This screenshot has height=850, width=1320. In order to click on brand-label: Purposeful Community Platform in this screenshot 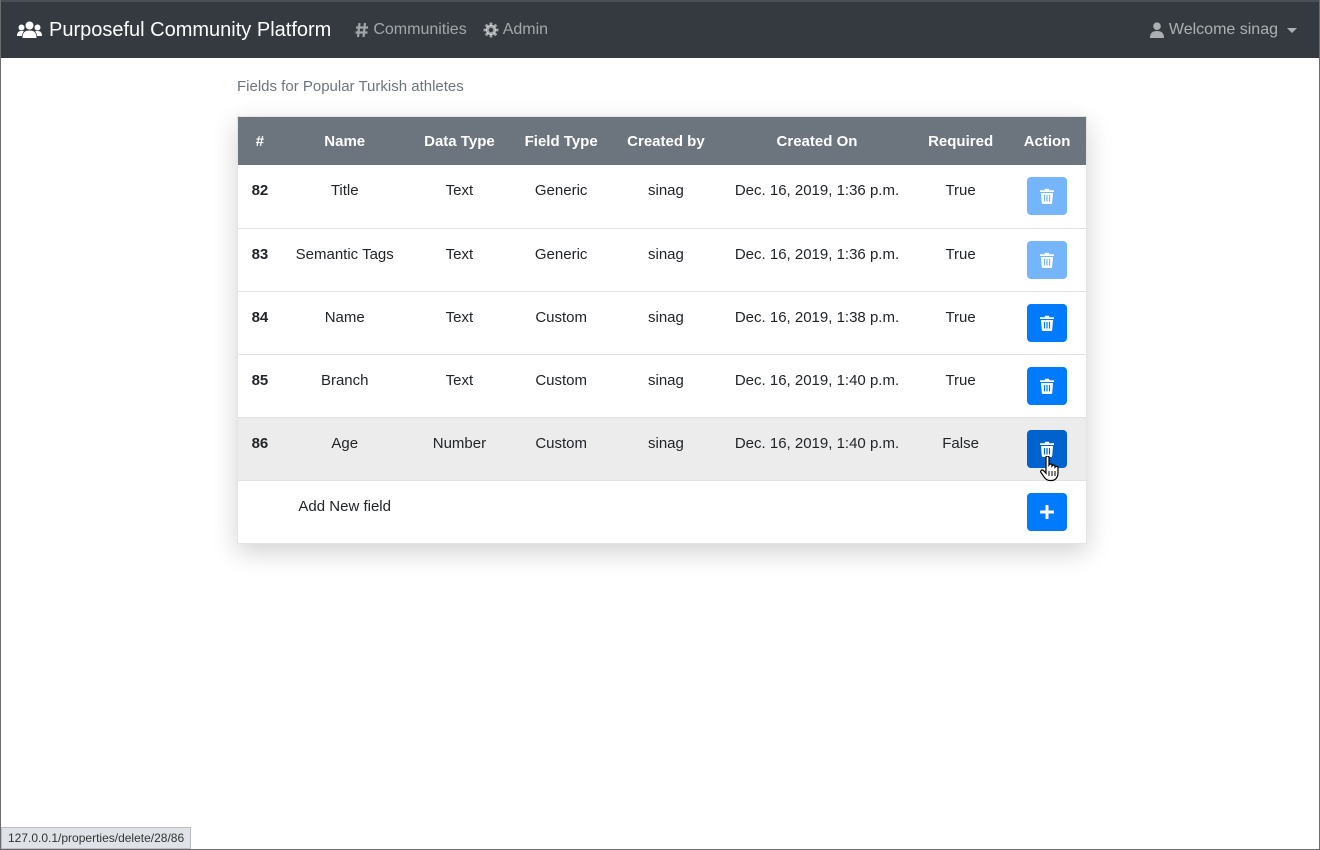, I will do `click(190, 29)`.